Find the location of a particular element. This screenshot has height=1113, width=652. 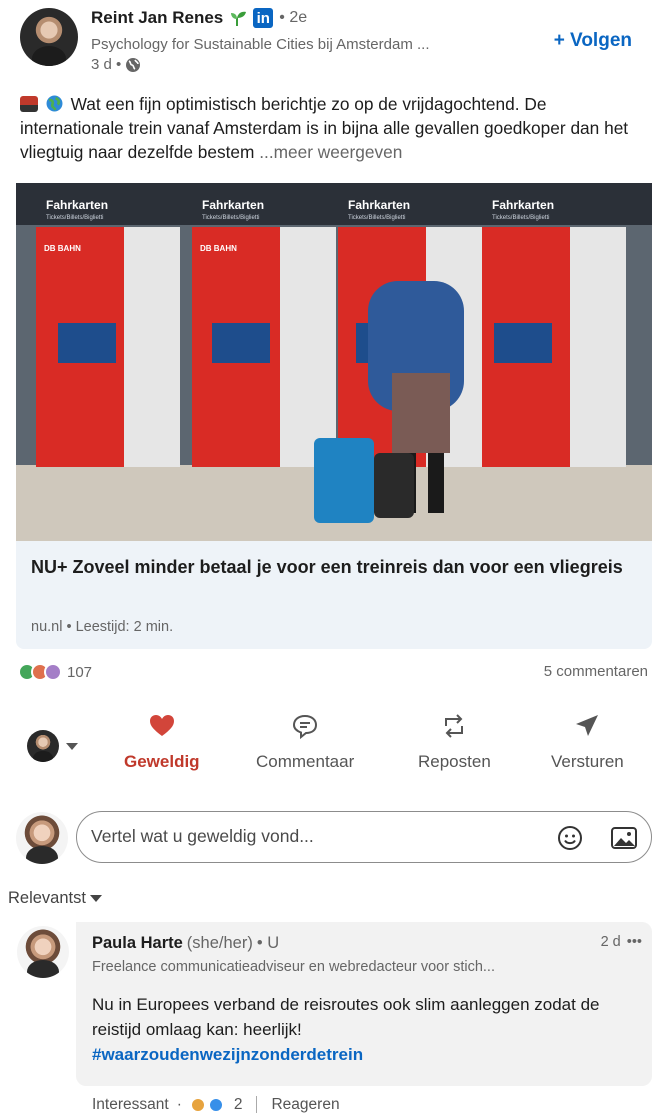

like-reaction-icon is located at coordinates (215, 1105).